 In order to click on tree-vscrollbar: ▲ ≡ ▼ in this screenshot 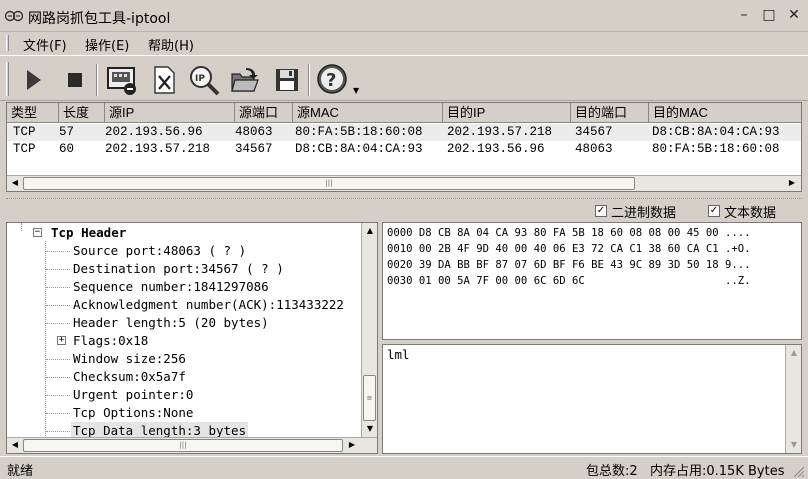, I will do `click(369, 330)`.